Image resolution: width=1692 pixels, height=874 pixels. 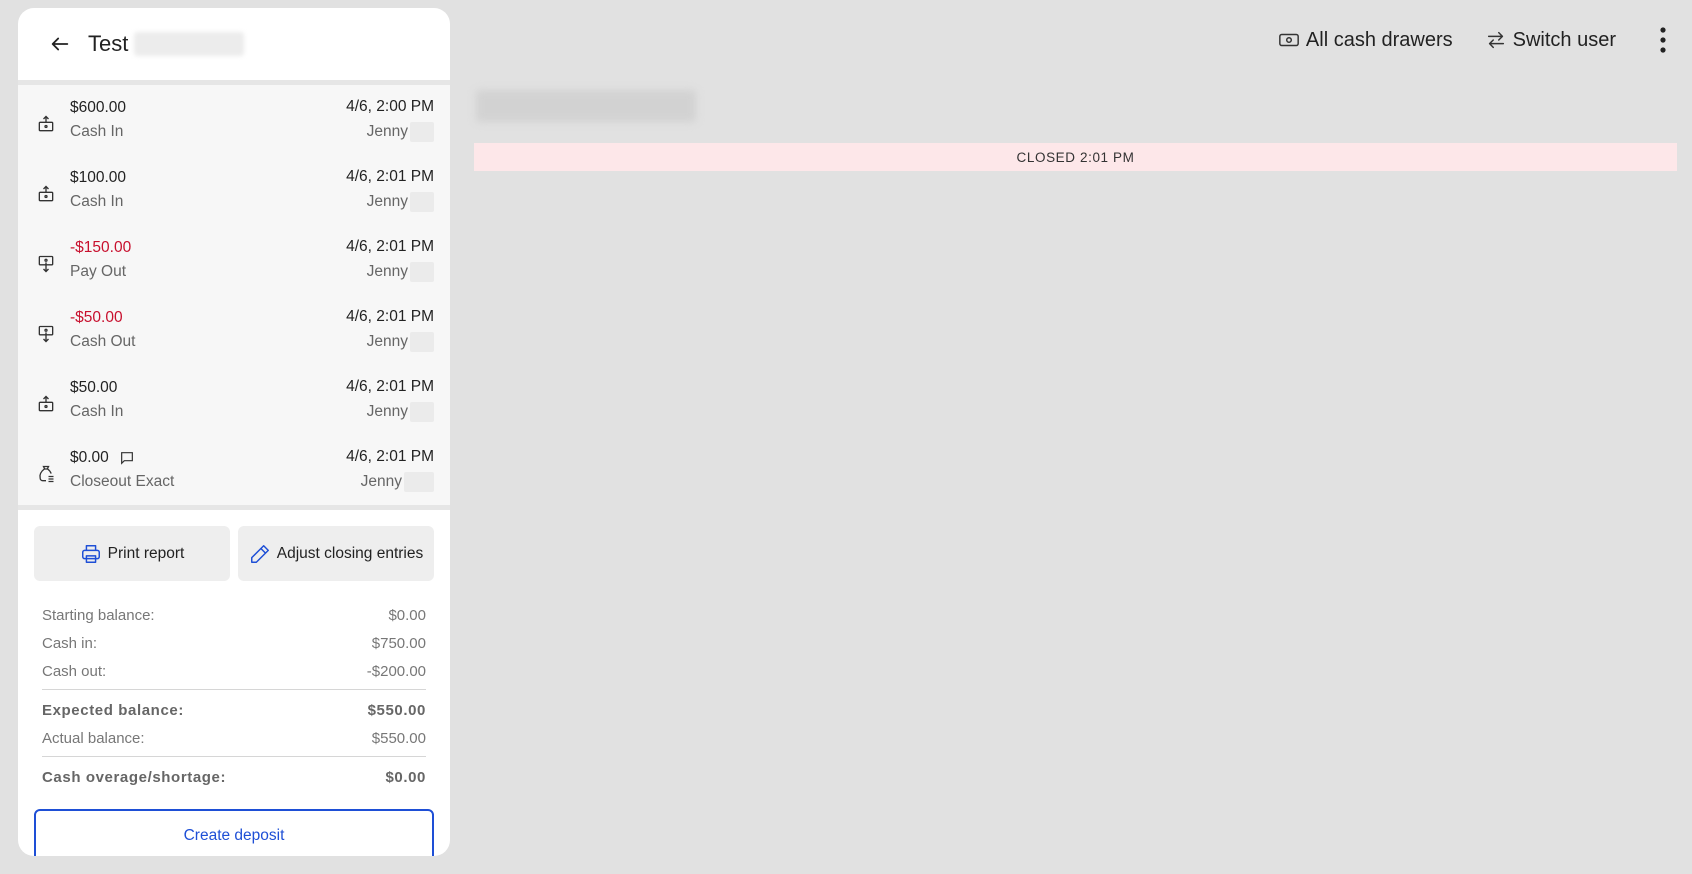 What do you see at coordinates (93, 738) in the screenshot?
I see `actual-balance-label: Actual balance:` at bounding box center [93, 738].